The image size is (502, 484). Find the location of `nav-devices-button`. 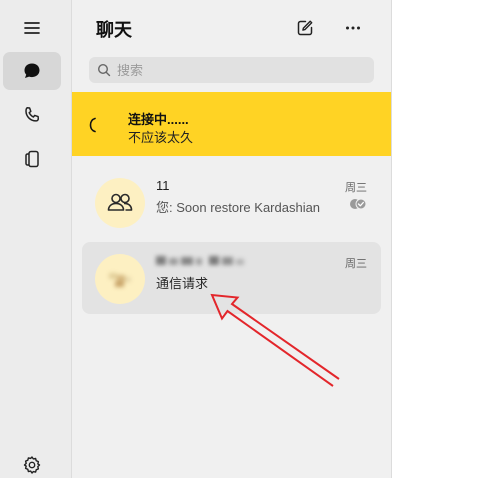

nav-devices-button is located at coordinates (32, 159).